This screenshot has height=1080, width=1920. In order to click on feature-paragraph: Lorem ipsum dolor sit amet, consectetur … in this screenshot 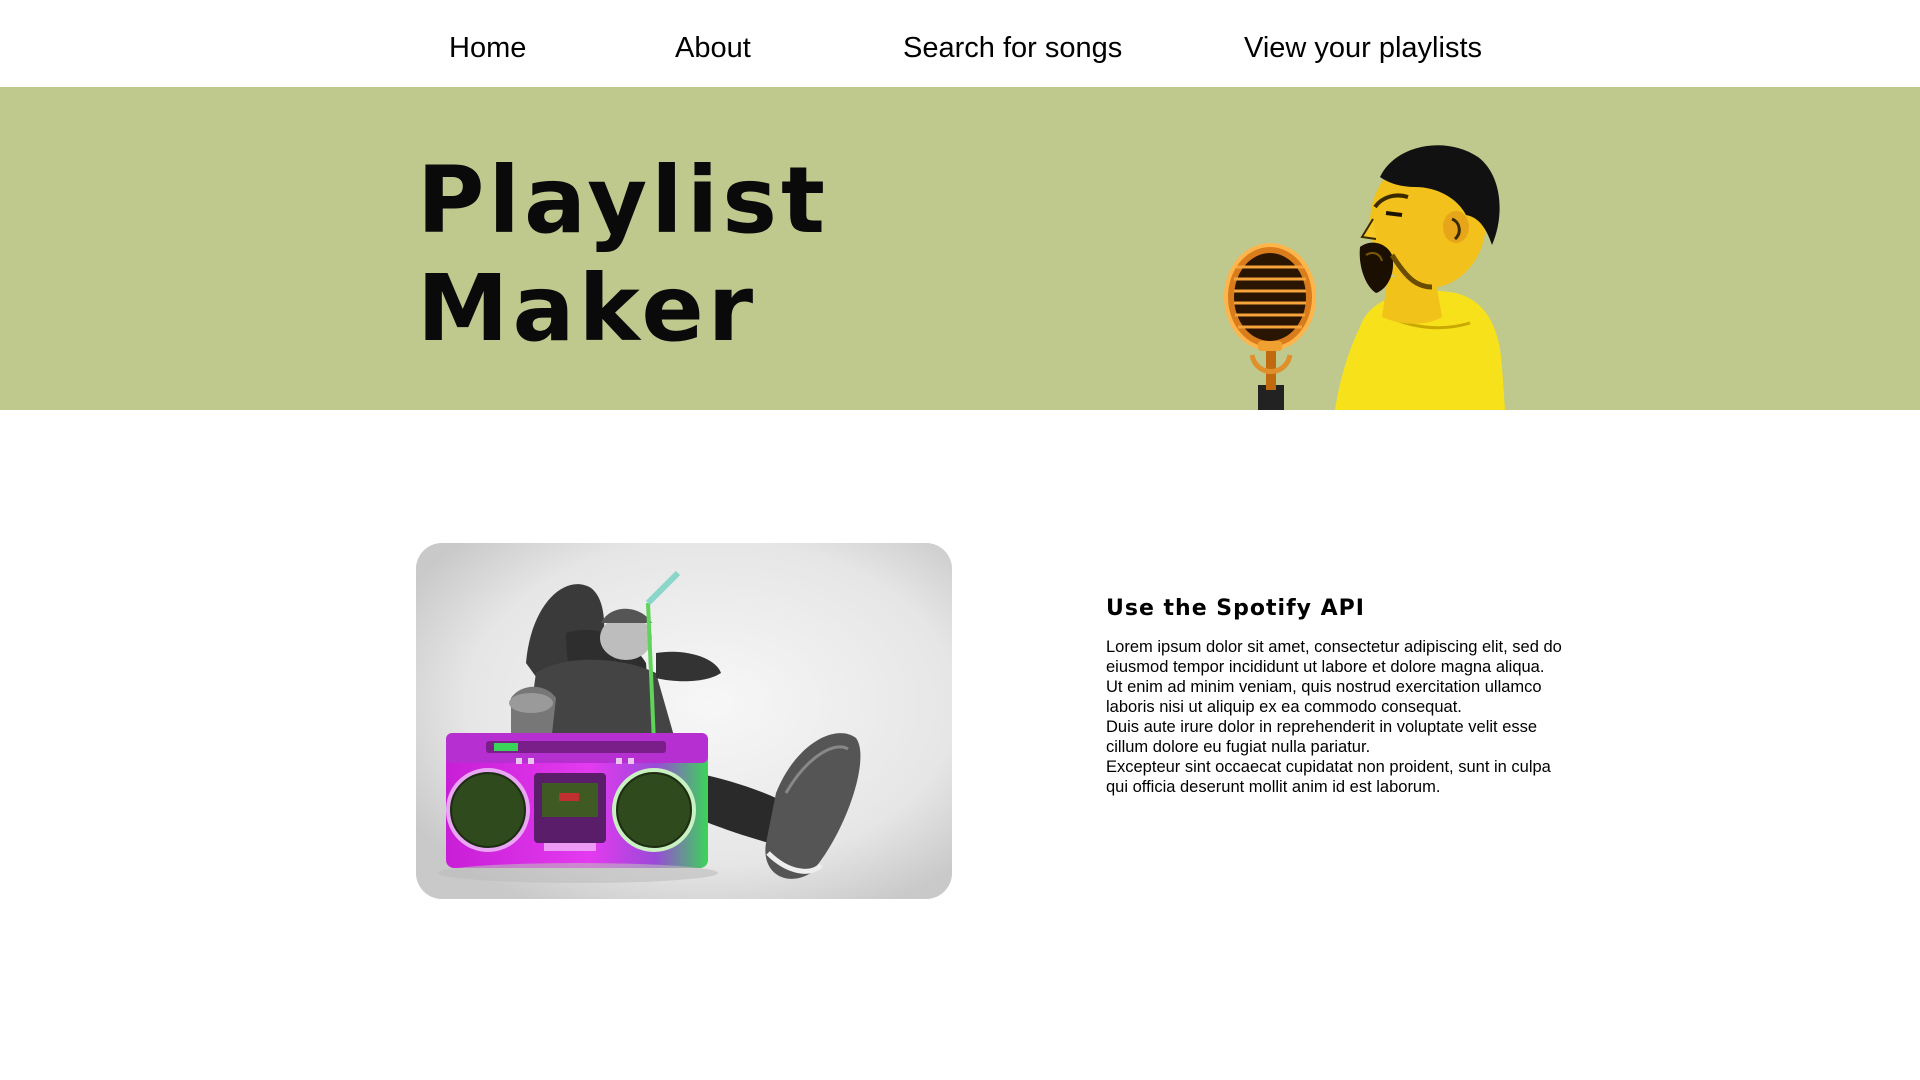, I will do `click(1334, 657)`.